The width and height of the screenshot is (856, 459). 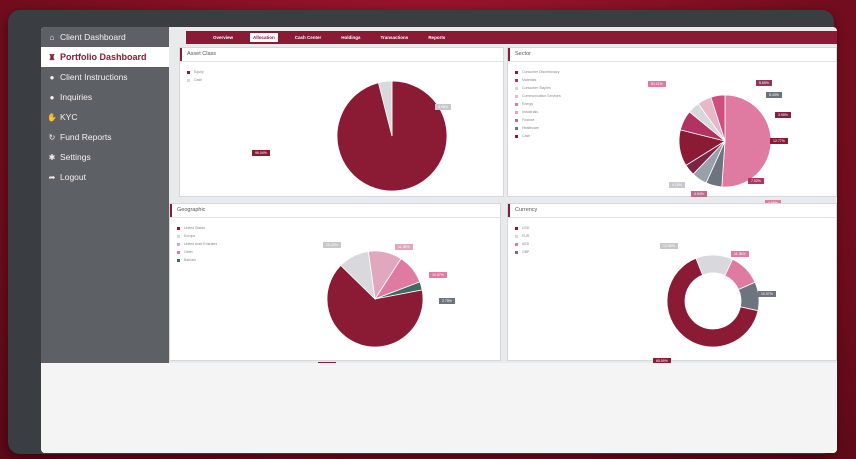 I want to click on sidebar-item-logout: ➦ Logout, so click(x=105, y=177).